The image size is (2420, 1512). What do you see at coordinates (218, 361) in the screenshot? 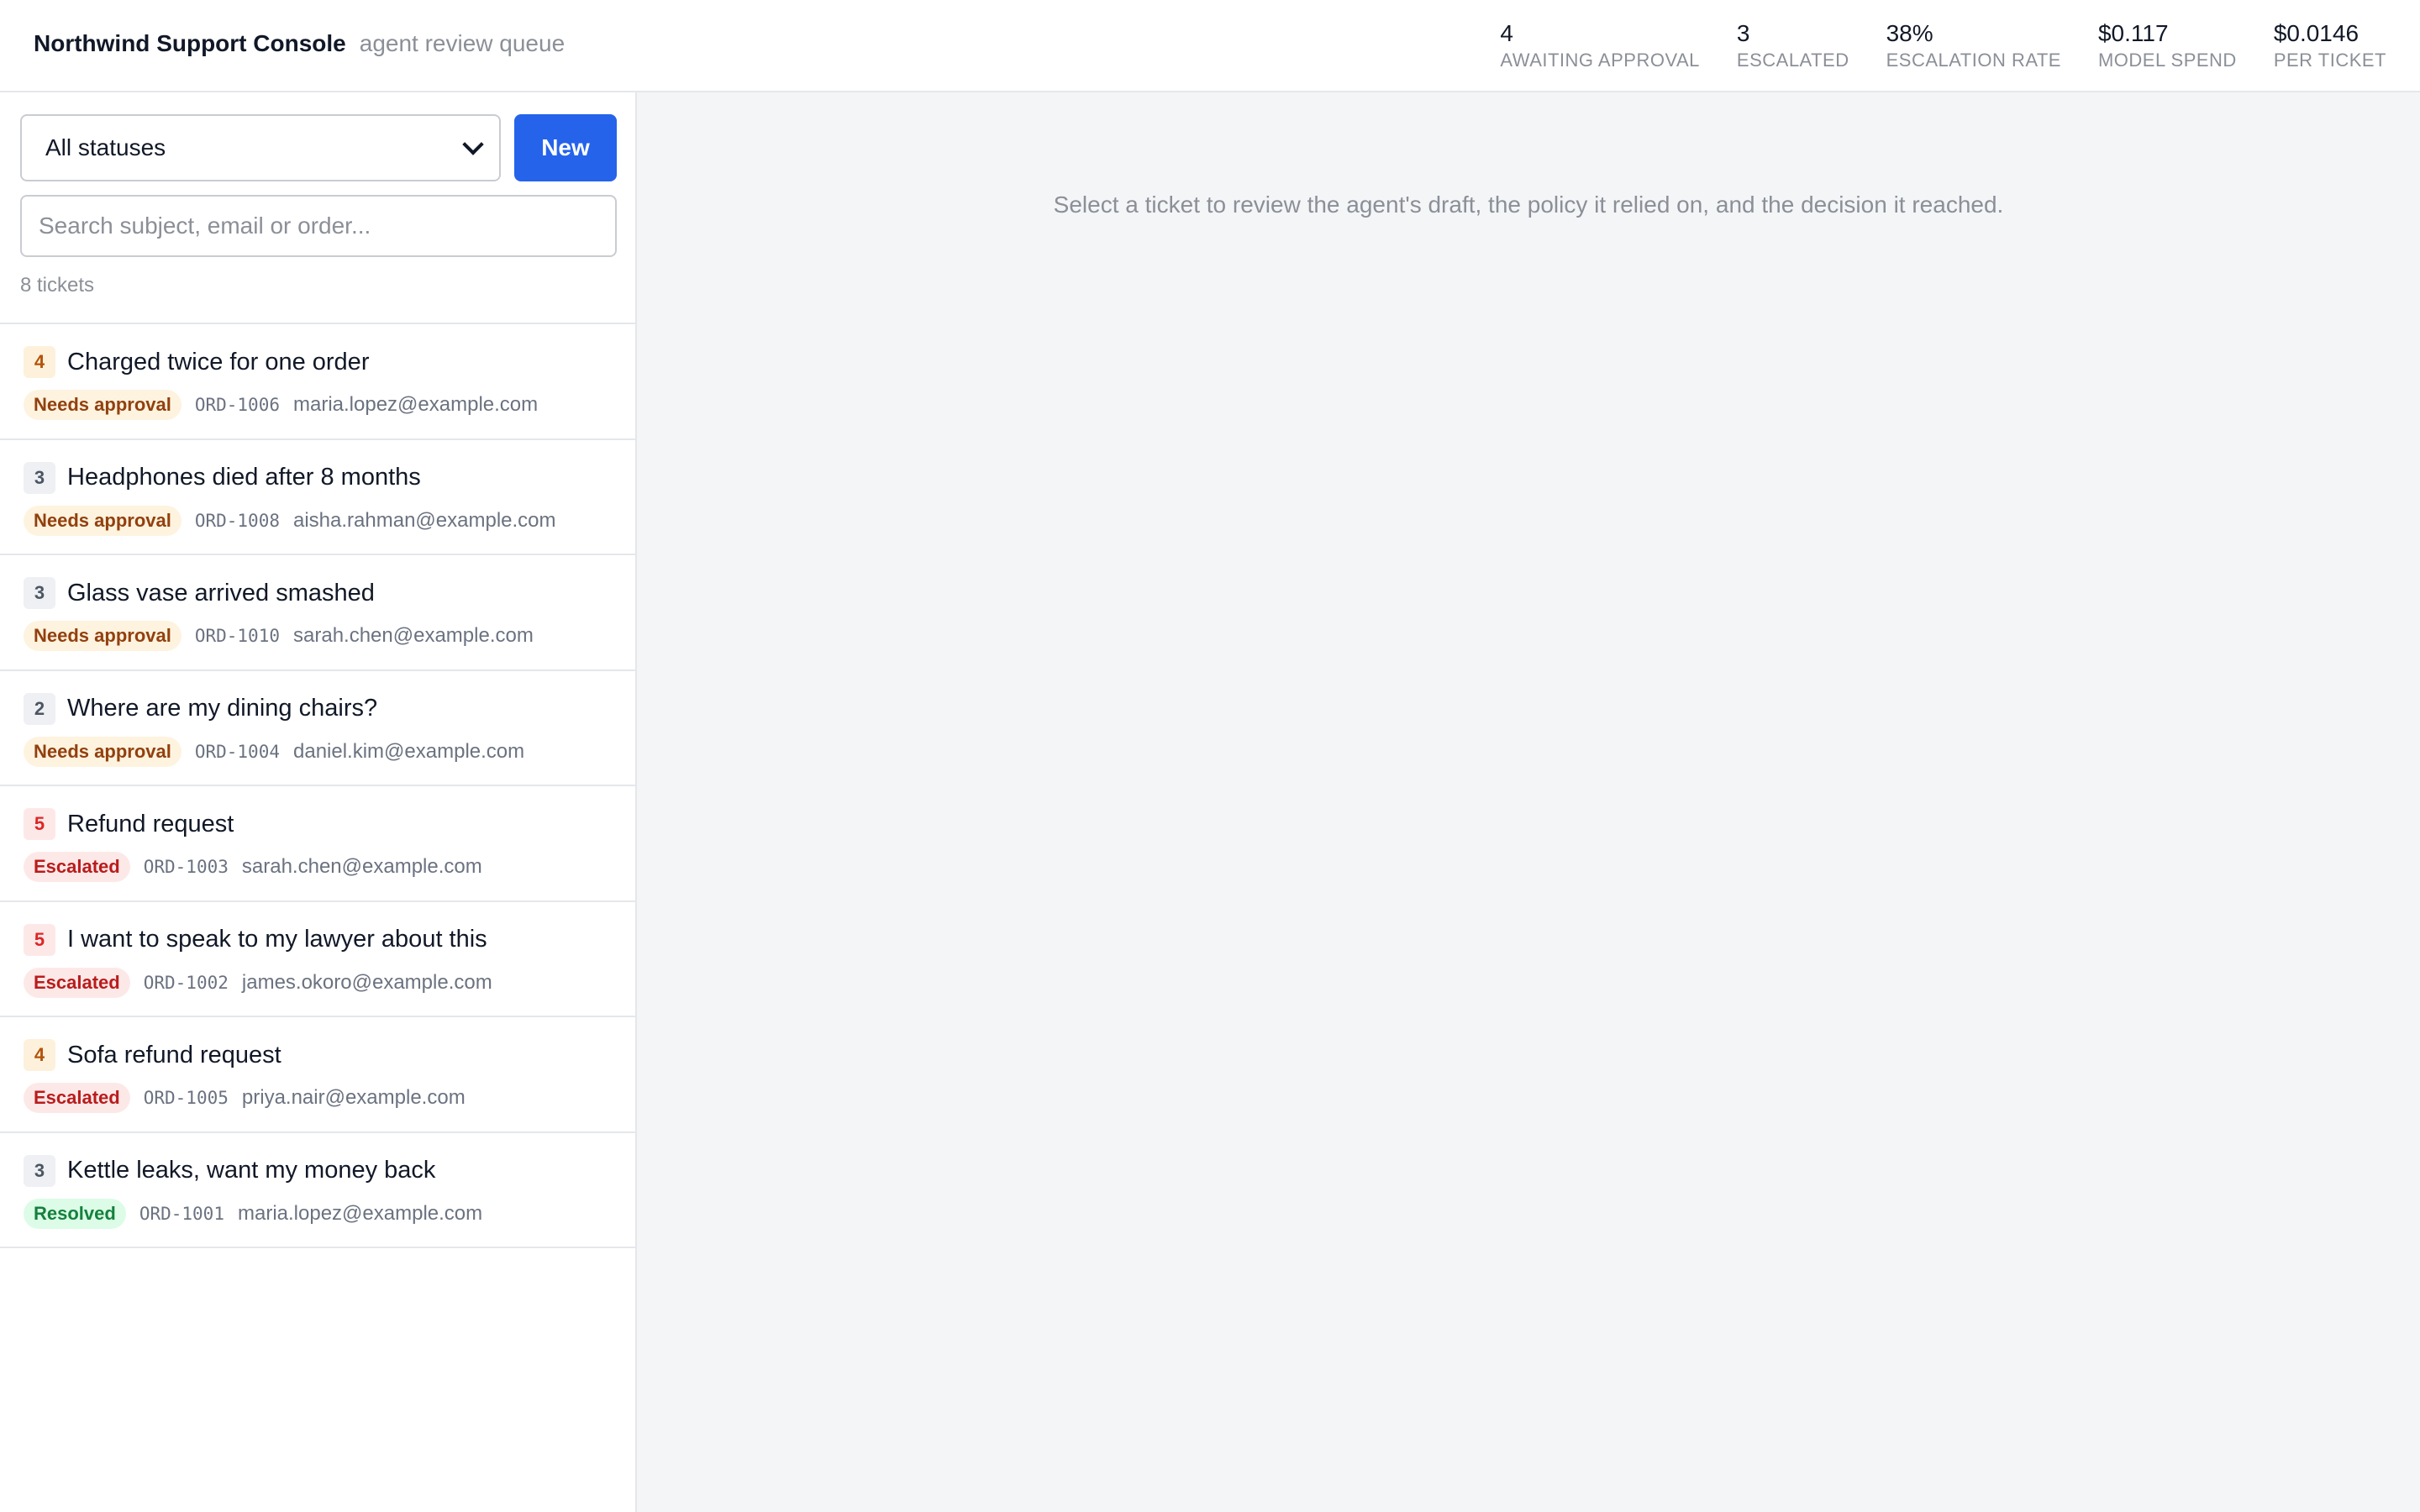
I see `ticket-subject: Charged twice for one order` at bounding box center [218, 361].